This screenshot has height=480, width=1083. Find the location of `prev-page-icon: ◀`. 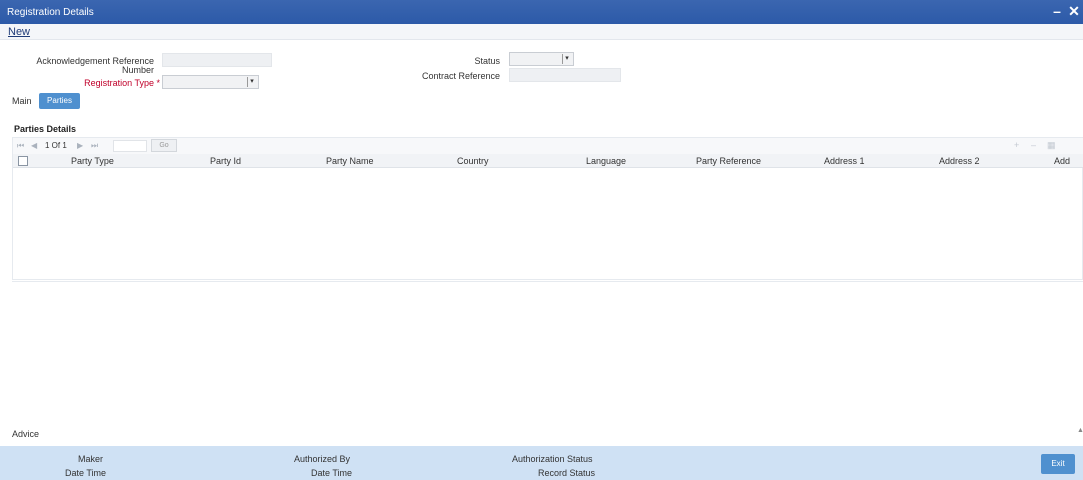

prev-page-icon: ◀ is located at coordinates (34, 145).